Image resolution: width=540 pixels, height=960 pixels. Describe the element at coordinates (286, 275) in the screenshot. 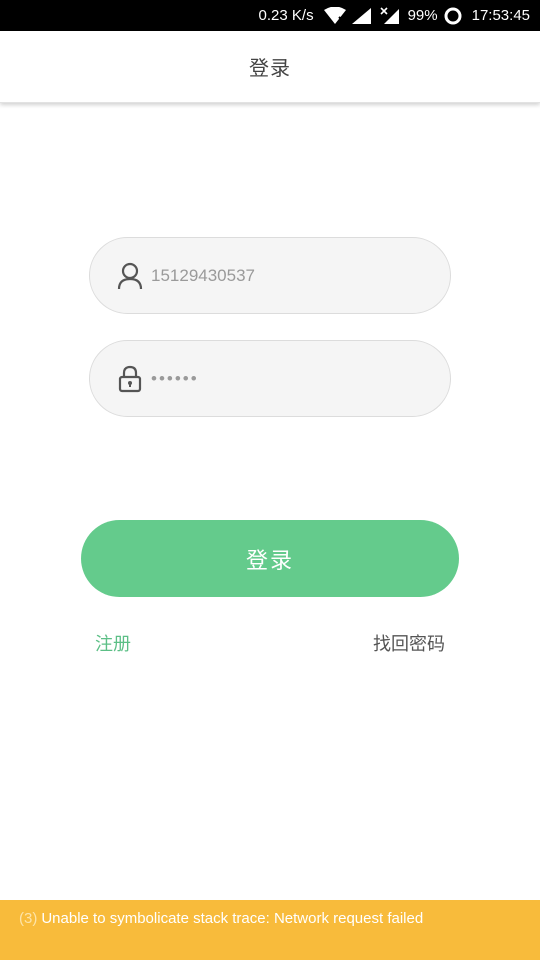

I see `username-input` at that location.